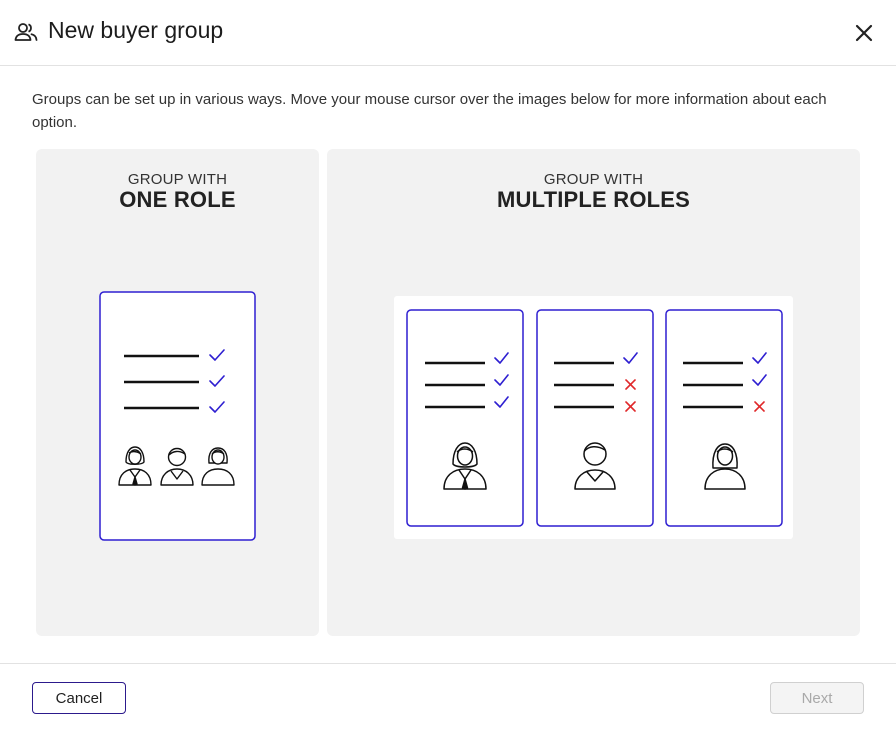 Image resolution: width=896 pixels, height=729 pixels. What do you see at coordinates (593, 417) in the screenshot?
I see `multiple-roles-illustration` at bounding box center [593, 417].